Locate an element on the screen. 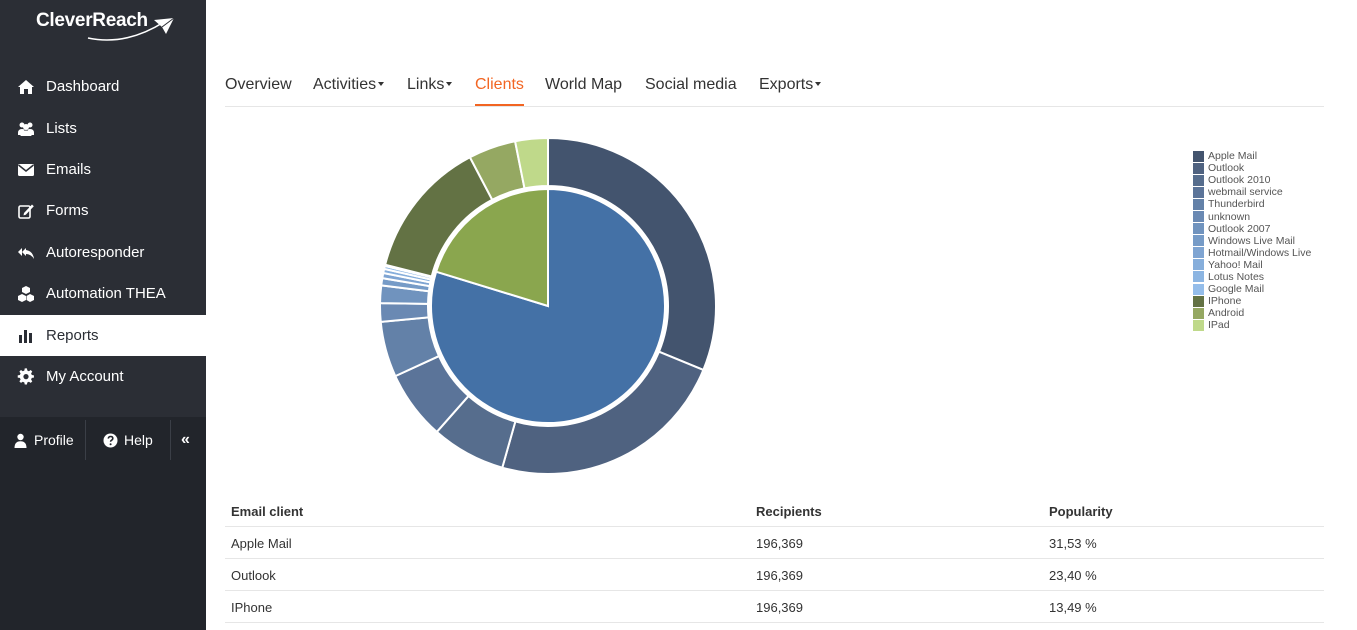 Image resolution: width=1357 pixels, height=630 pixels. legend-item-ipad: IPad is located at coordinates (1268, 325).